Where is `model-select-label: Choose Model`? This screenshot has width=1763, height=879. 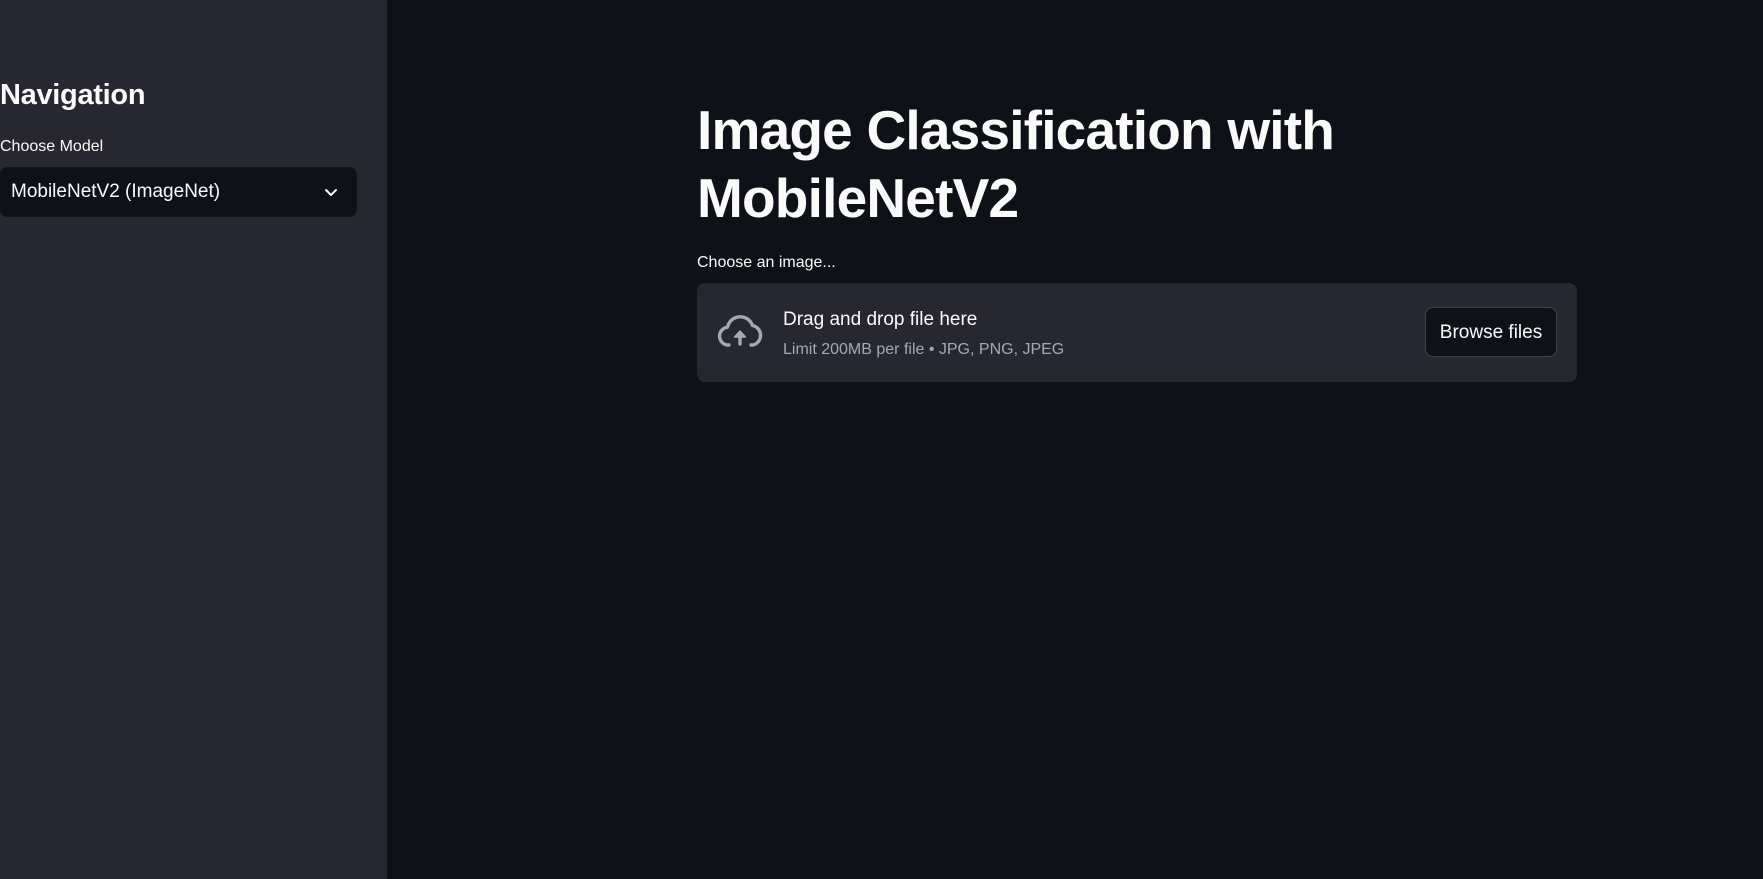 model-select-label: Choose Model is located at coordinates (52, 146).